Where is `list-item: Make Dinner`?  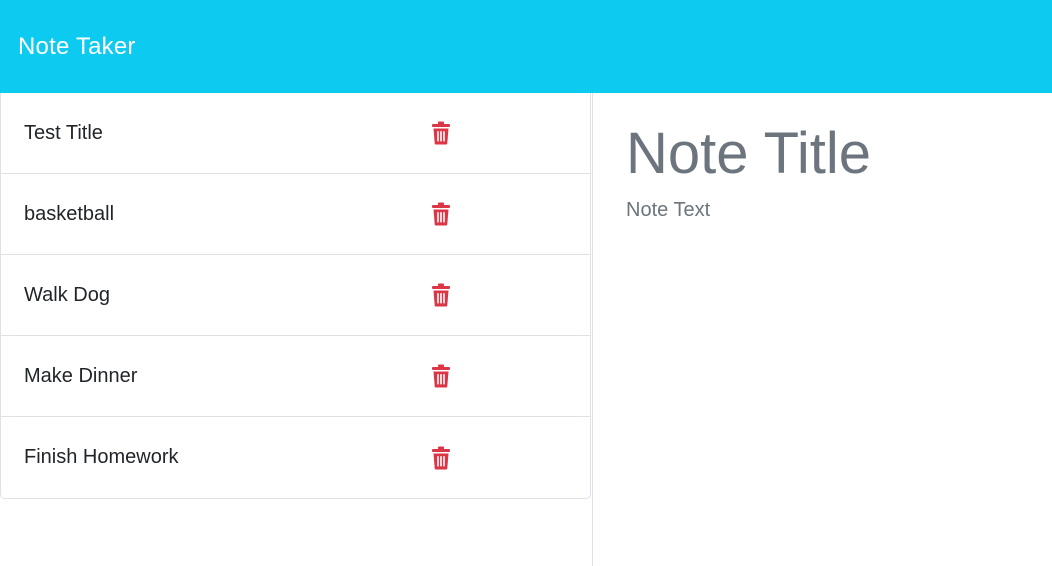 list-item: Make Dinner is located at coordinates (295, 376).